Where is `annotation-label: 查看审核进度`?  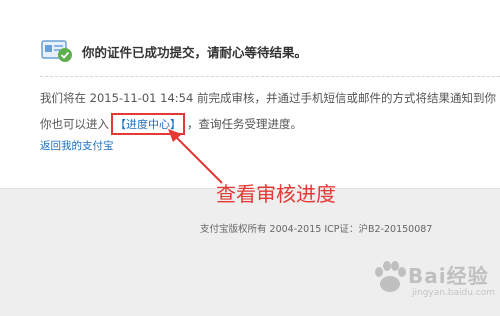 annotation-label: 查看审核进度 is located at coordinates (276, 194).